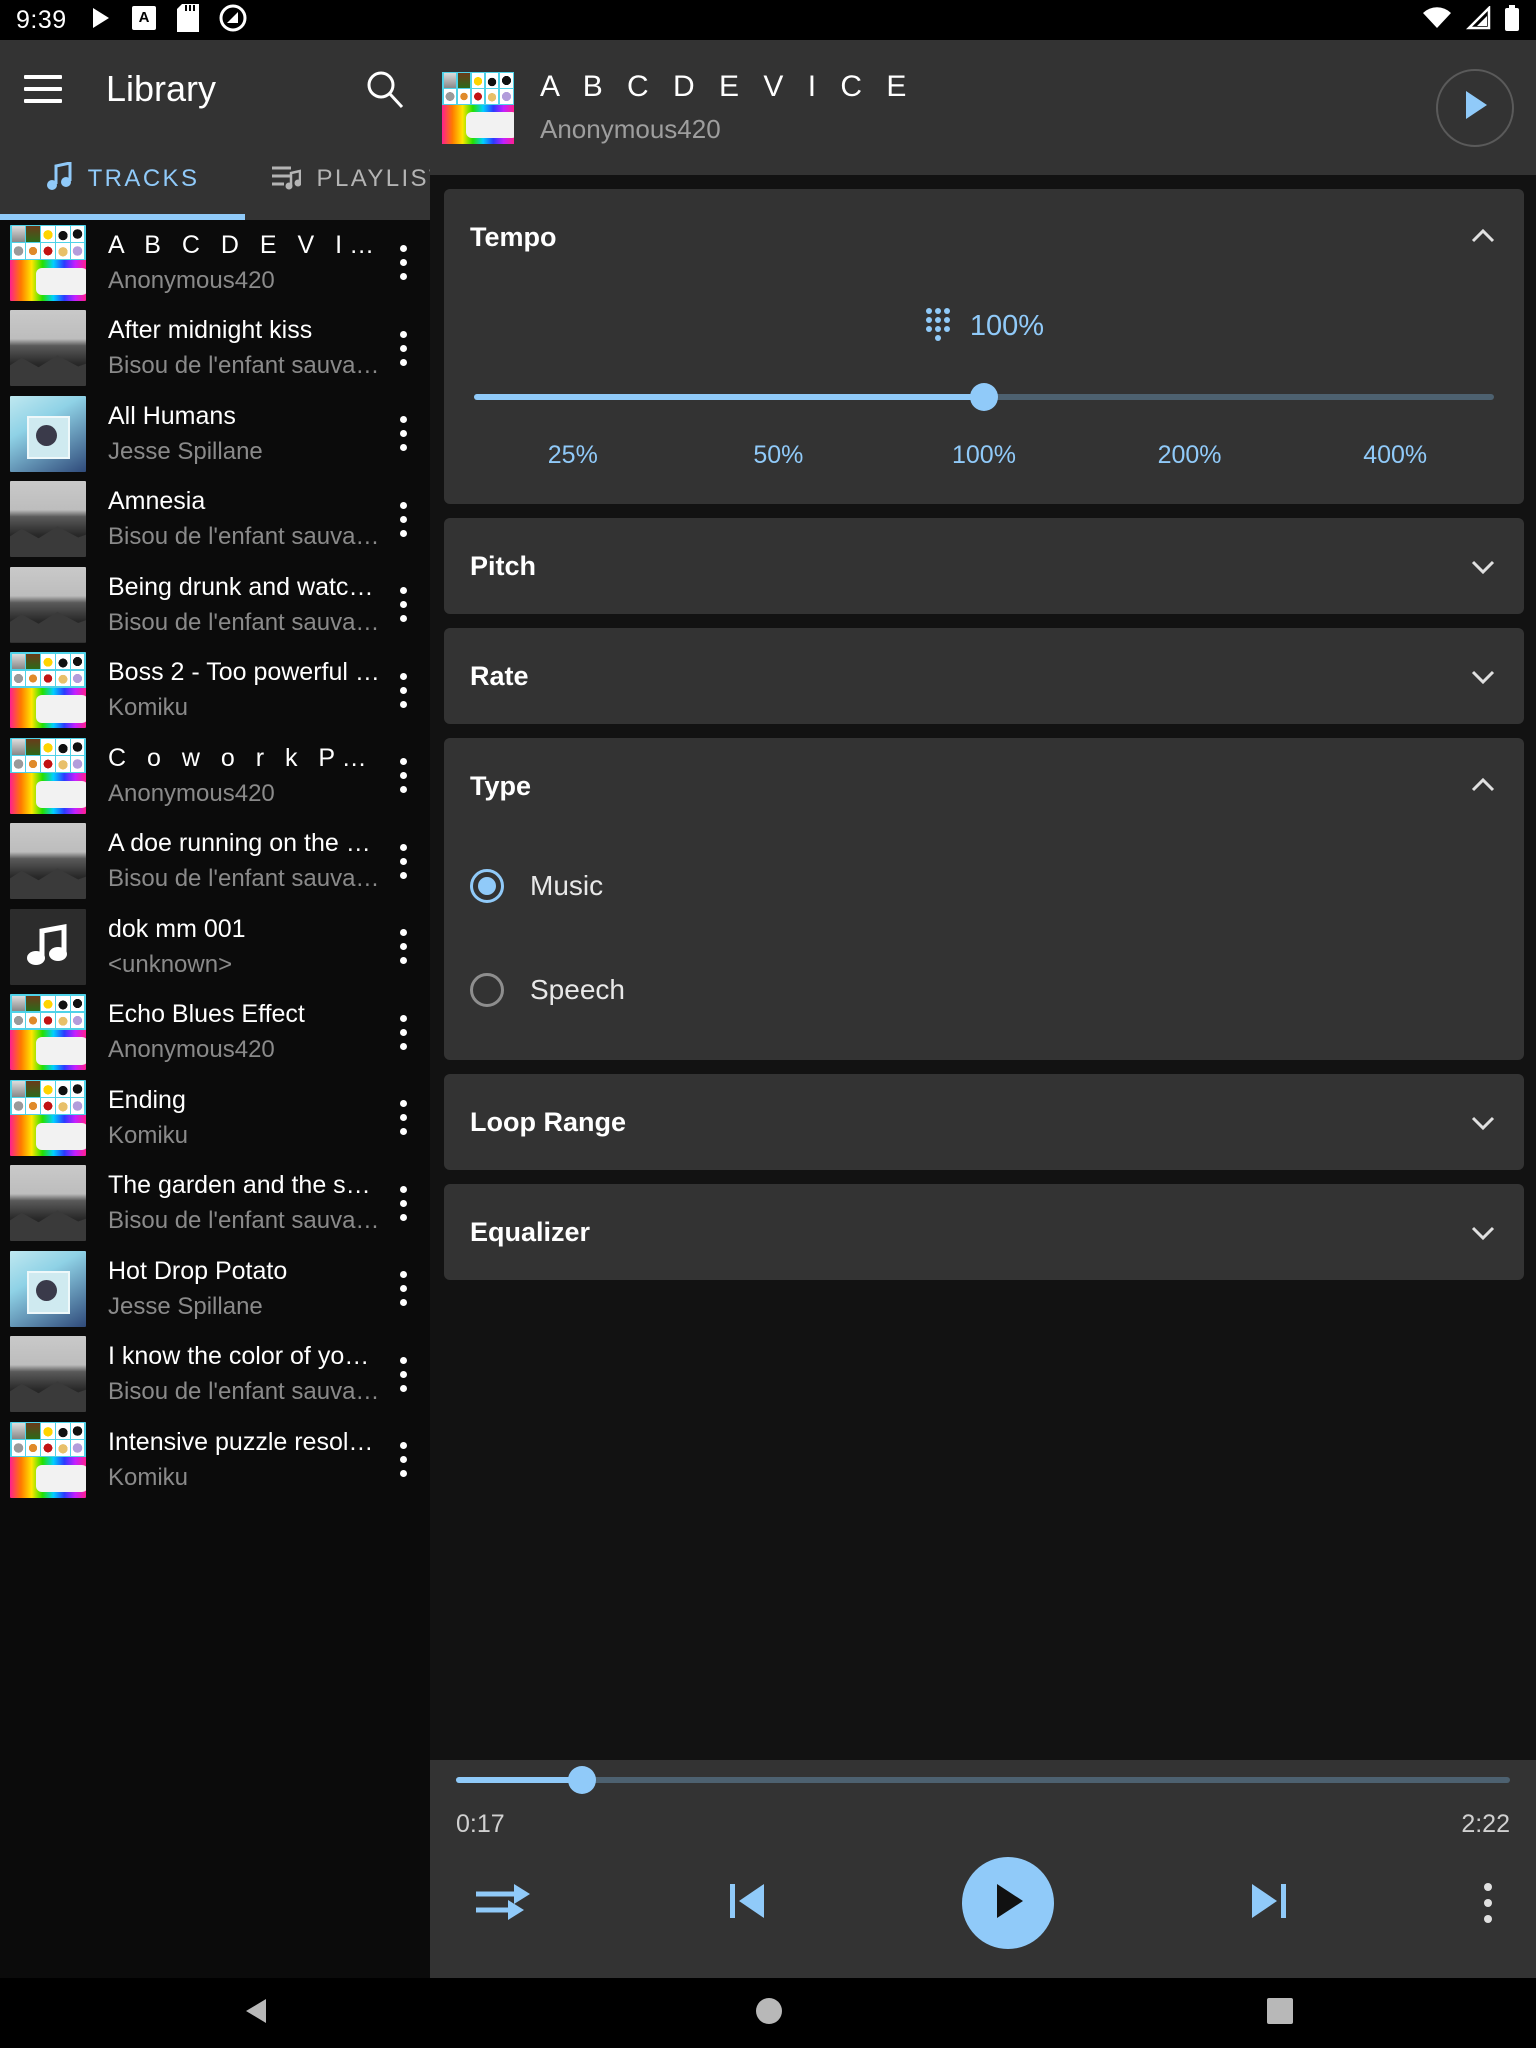 The width and height of the screenshot is (1536, 2048). I want to click on home-circle-icon, so click(769, 2013).